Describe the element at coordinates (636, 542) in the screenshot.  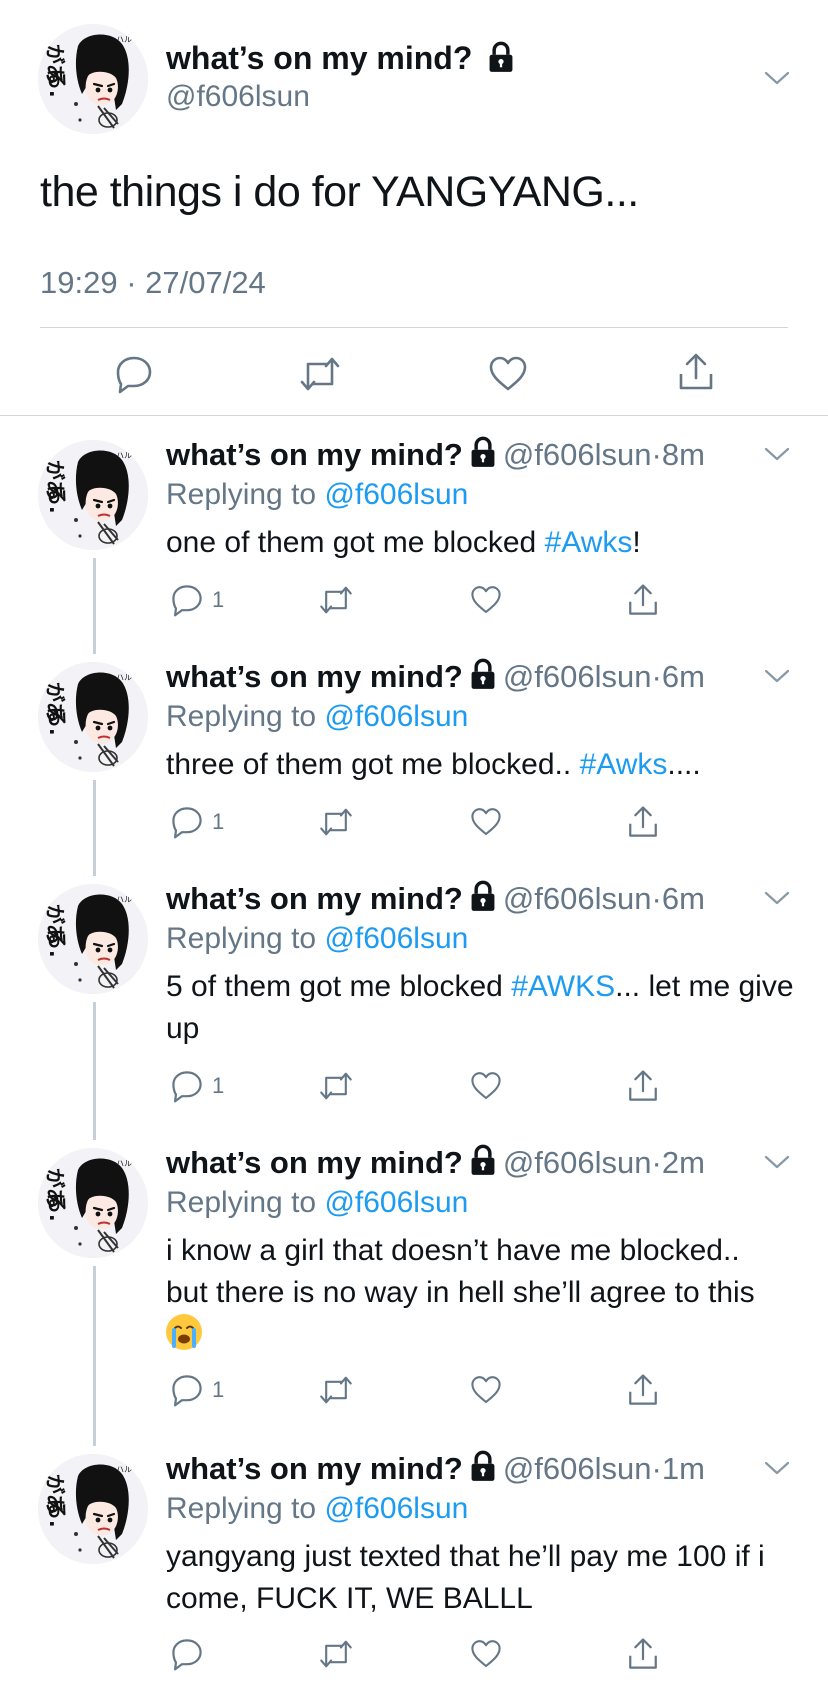
I see `reply-text-tail: !` at that location.